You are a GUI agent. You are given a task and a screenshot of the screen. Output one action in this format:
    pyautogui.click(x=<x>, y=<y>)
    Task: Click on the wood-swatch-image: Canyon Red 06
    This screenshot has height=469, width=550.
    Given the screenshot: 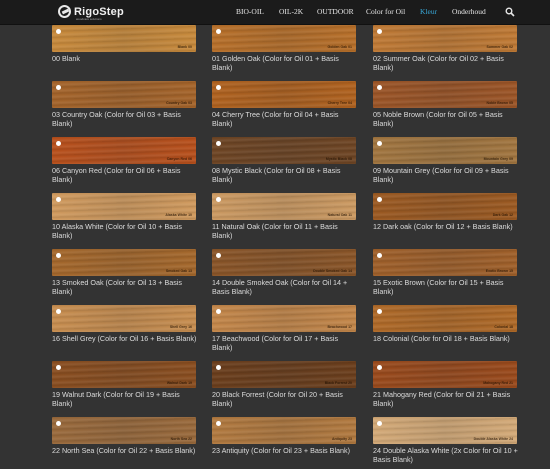 What is the action you would take?
    pyautogui.click(x=124, y=150)
    